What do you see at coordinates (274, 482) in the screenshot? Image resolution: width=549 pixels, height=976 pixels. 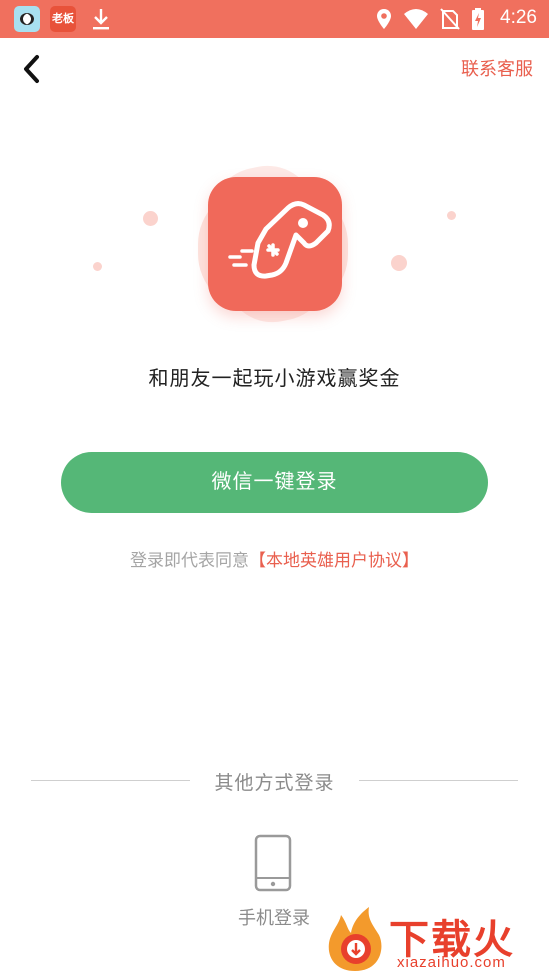 I see `wechat-login-button: 微信一键登录` at bounding box center [274, 482].